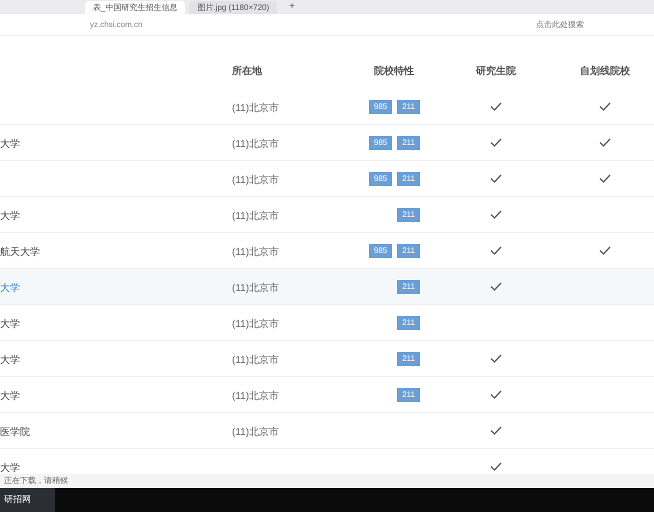  I want to click on search-field: 点击此处搜索, so click(591, 24).